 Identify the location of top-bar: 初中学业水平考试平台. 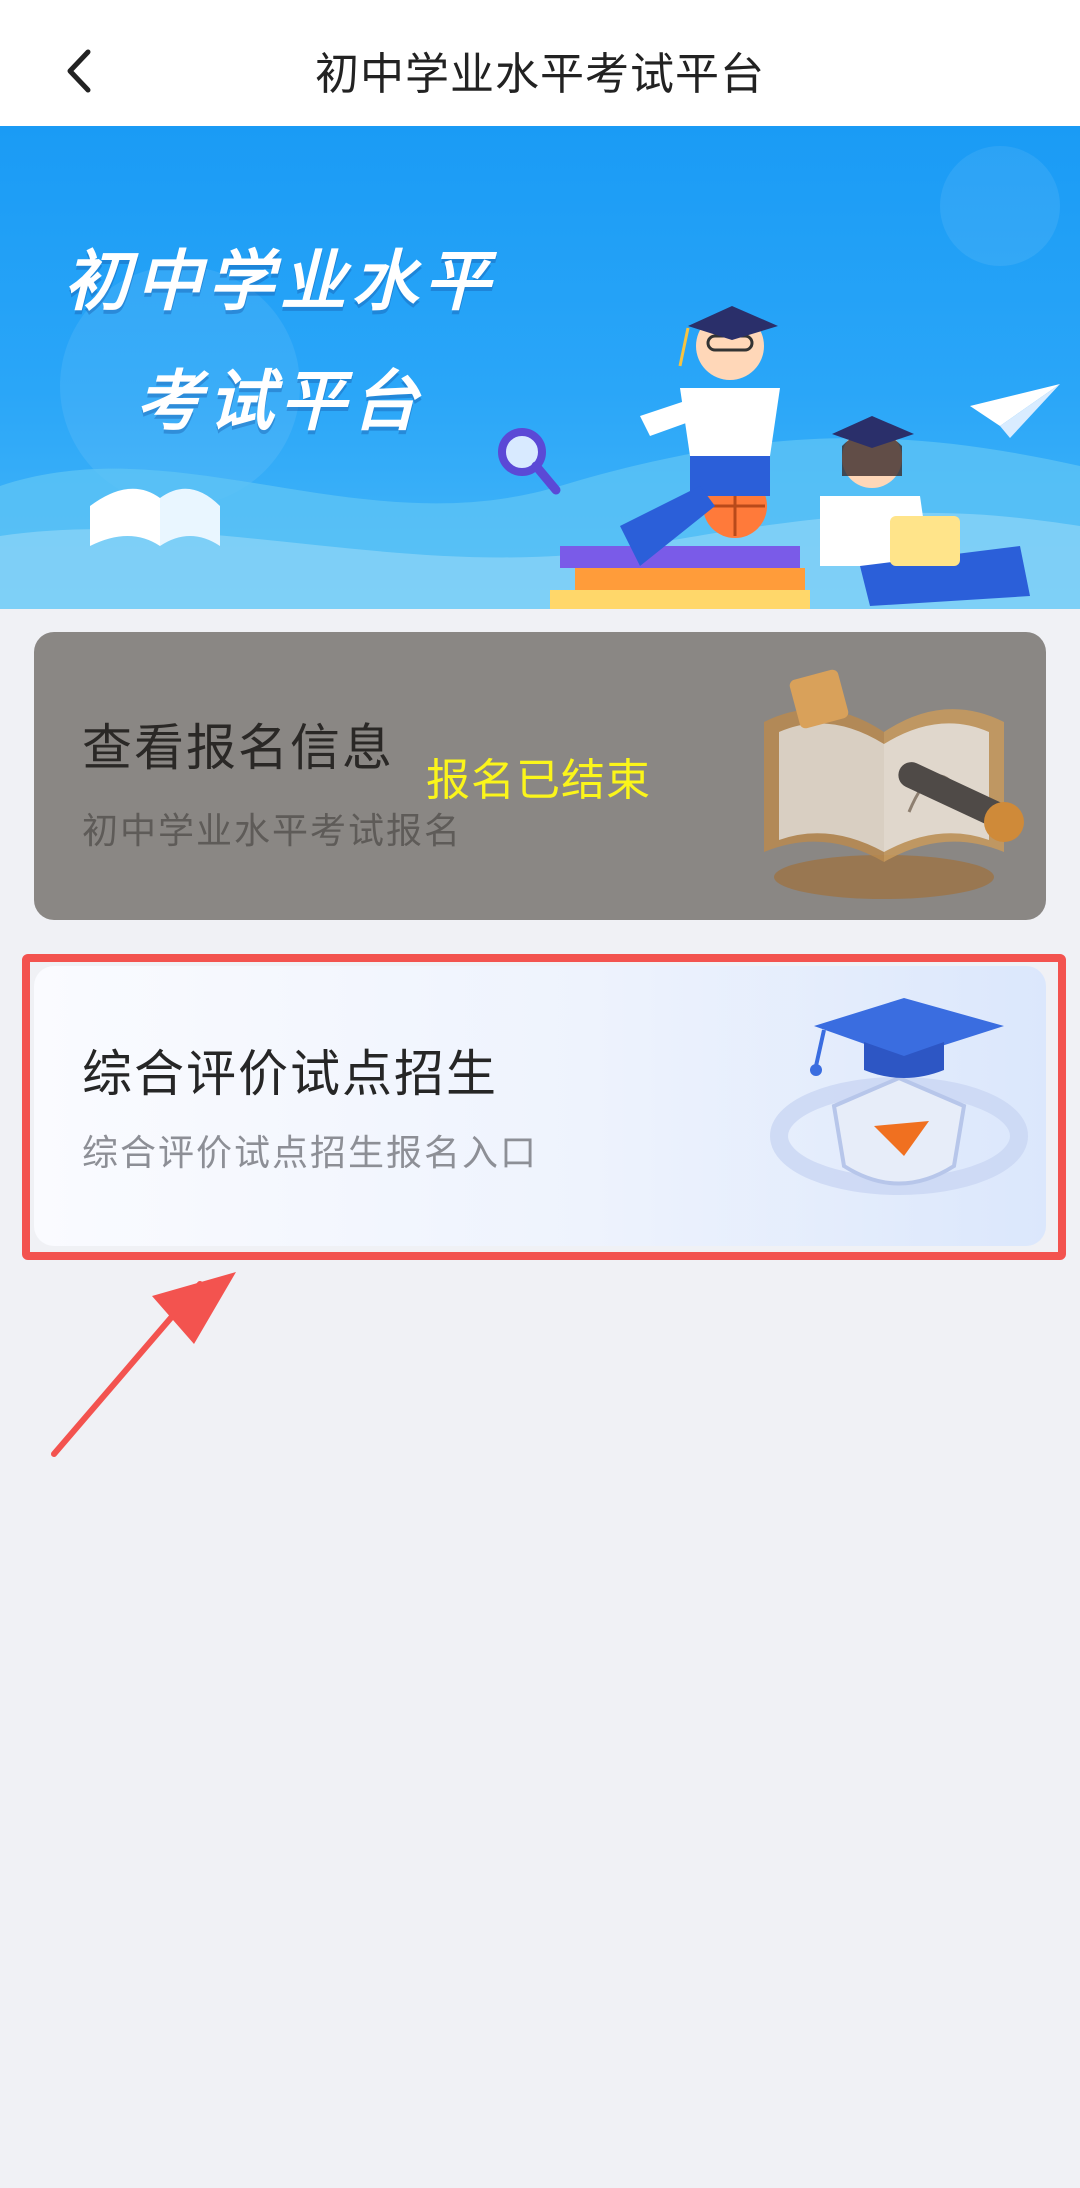
(540, 63).